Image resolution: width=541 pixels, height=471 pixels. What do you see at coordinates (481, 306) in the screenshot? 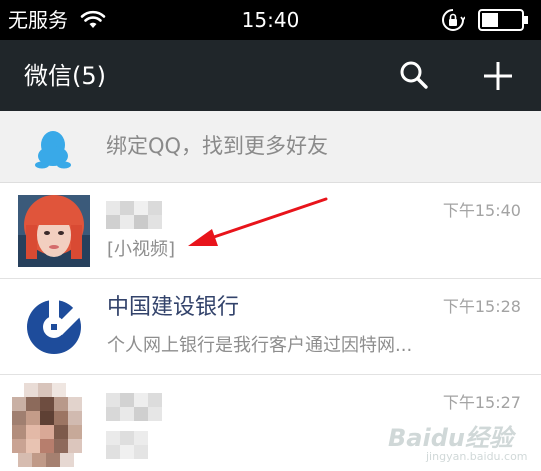
I see `chat-time: 下午15:28` at bounding box center [481, 306].